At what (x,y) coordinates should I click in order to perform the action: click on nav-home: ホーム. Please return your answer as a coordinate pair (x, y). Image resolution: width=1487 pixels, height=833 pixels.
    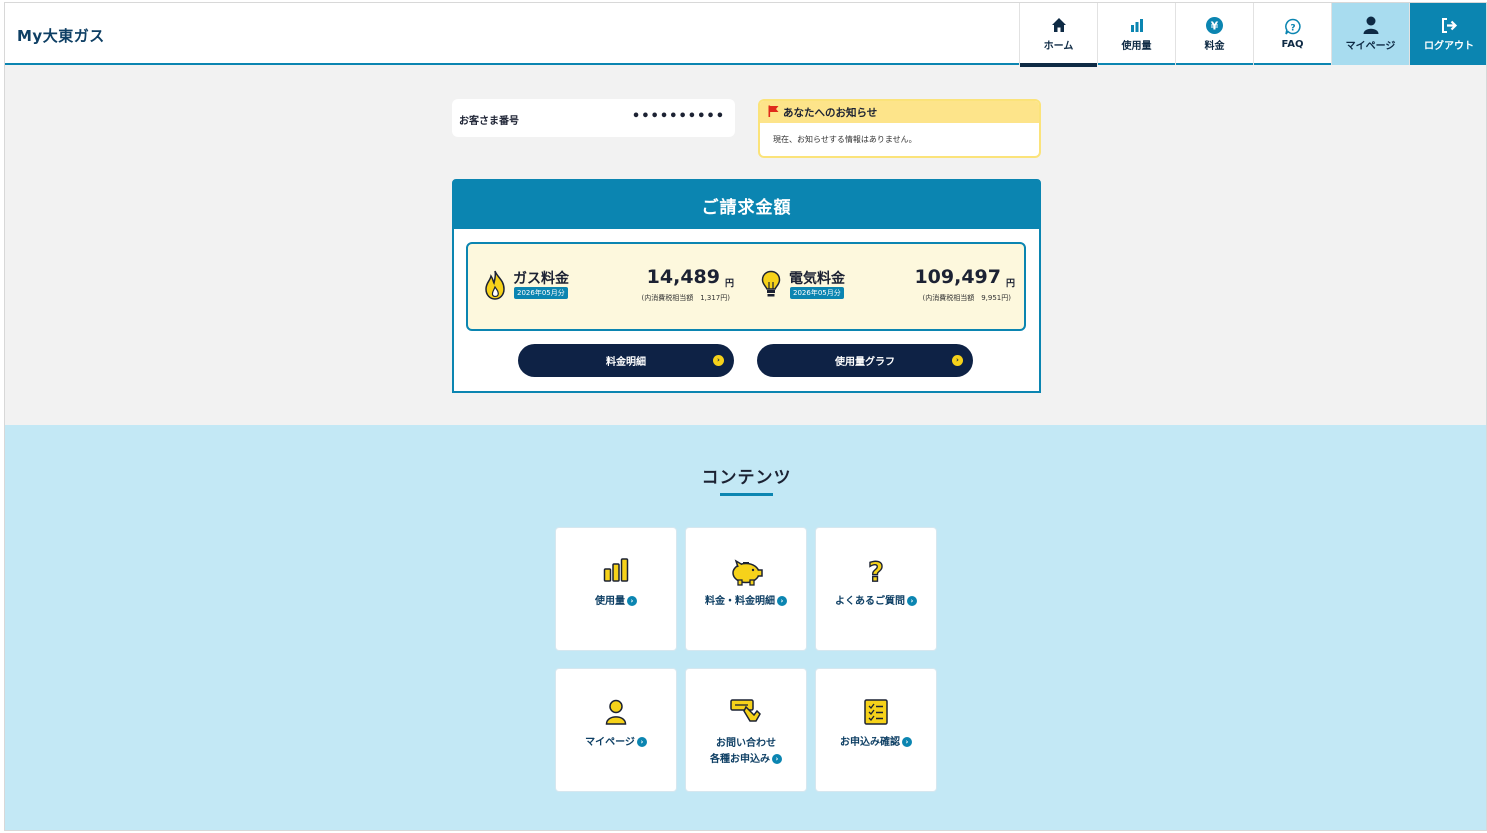
    Looking at the image, I should click on (1058, 35).